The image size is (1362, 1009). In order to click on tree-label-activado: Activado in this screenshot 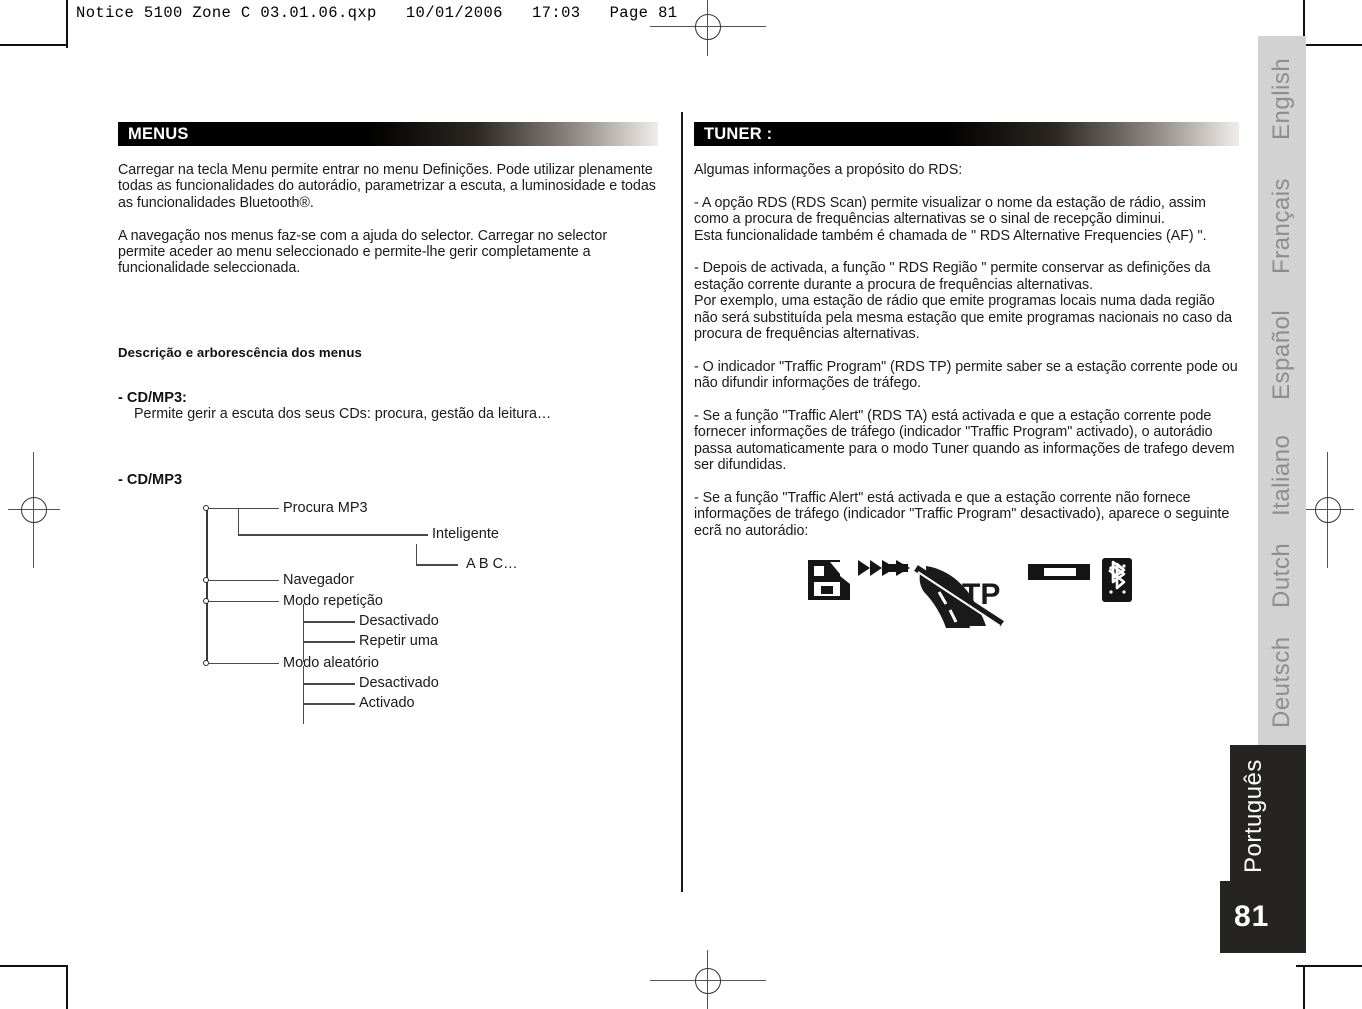, I will do `click(387, 703)`.